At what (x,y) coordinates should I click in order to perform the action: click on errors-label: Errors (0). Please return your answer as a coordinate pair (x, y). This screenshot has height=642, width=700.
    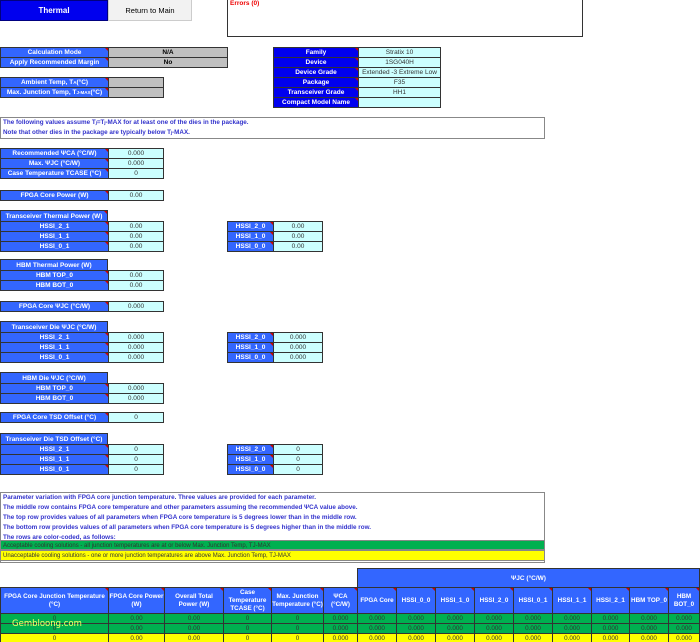
    Looking at the image, I should click on (245, 3).